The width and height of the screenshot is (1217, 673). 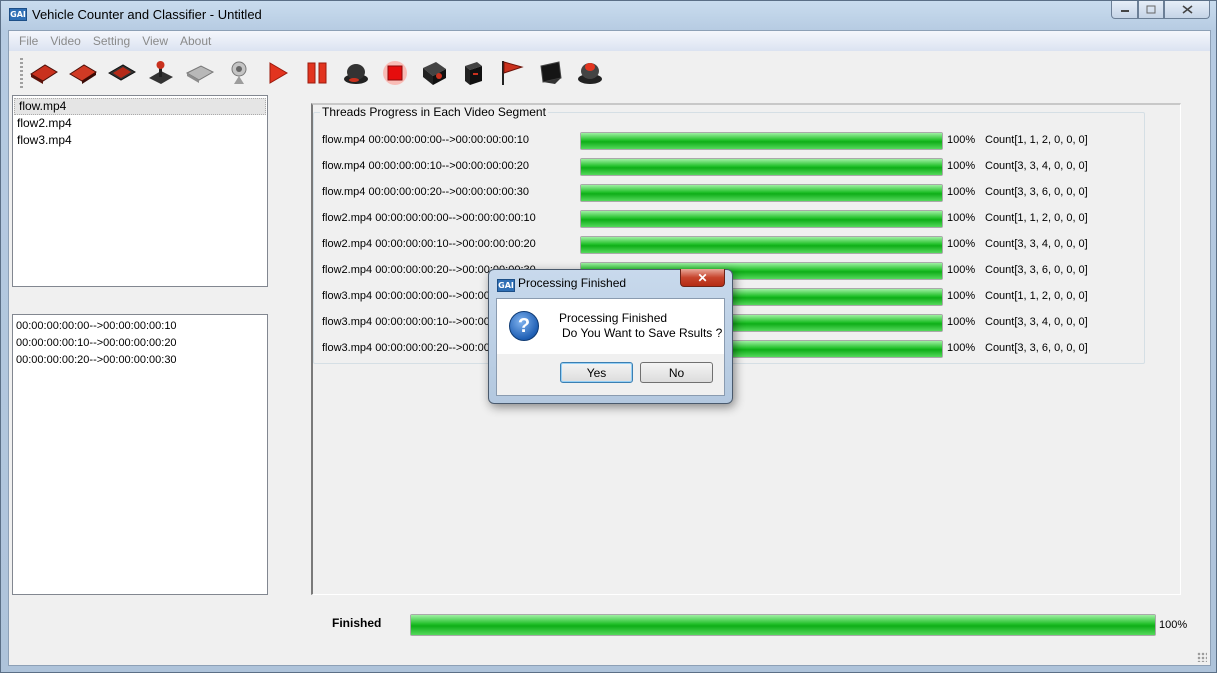 What do you see at coordinates (590, 73) in the screenshot?
I see `exit-button` at bounding box center [590, 73].